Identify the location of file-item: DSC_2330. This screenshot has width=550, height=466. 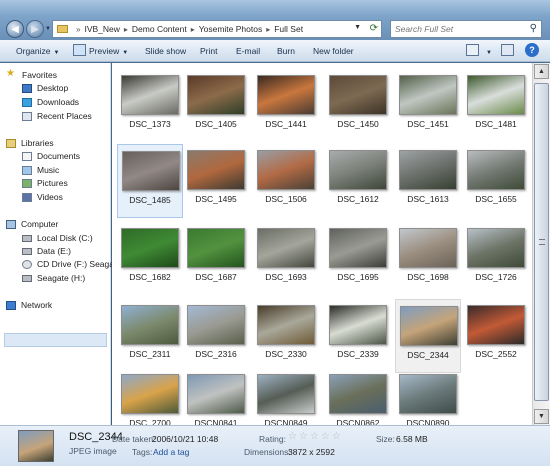
(286, 336).